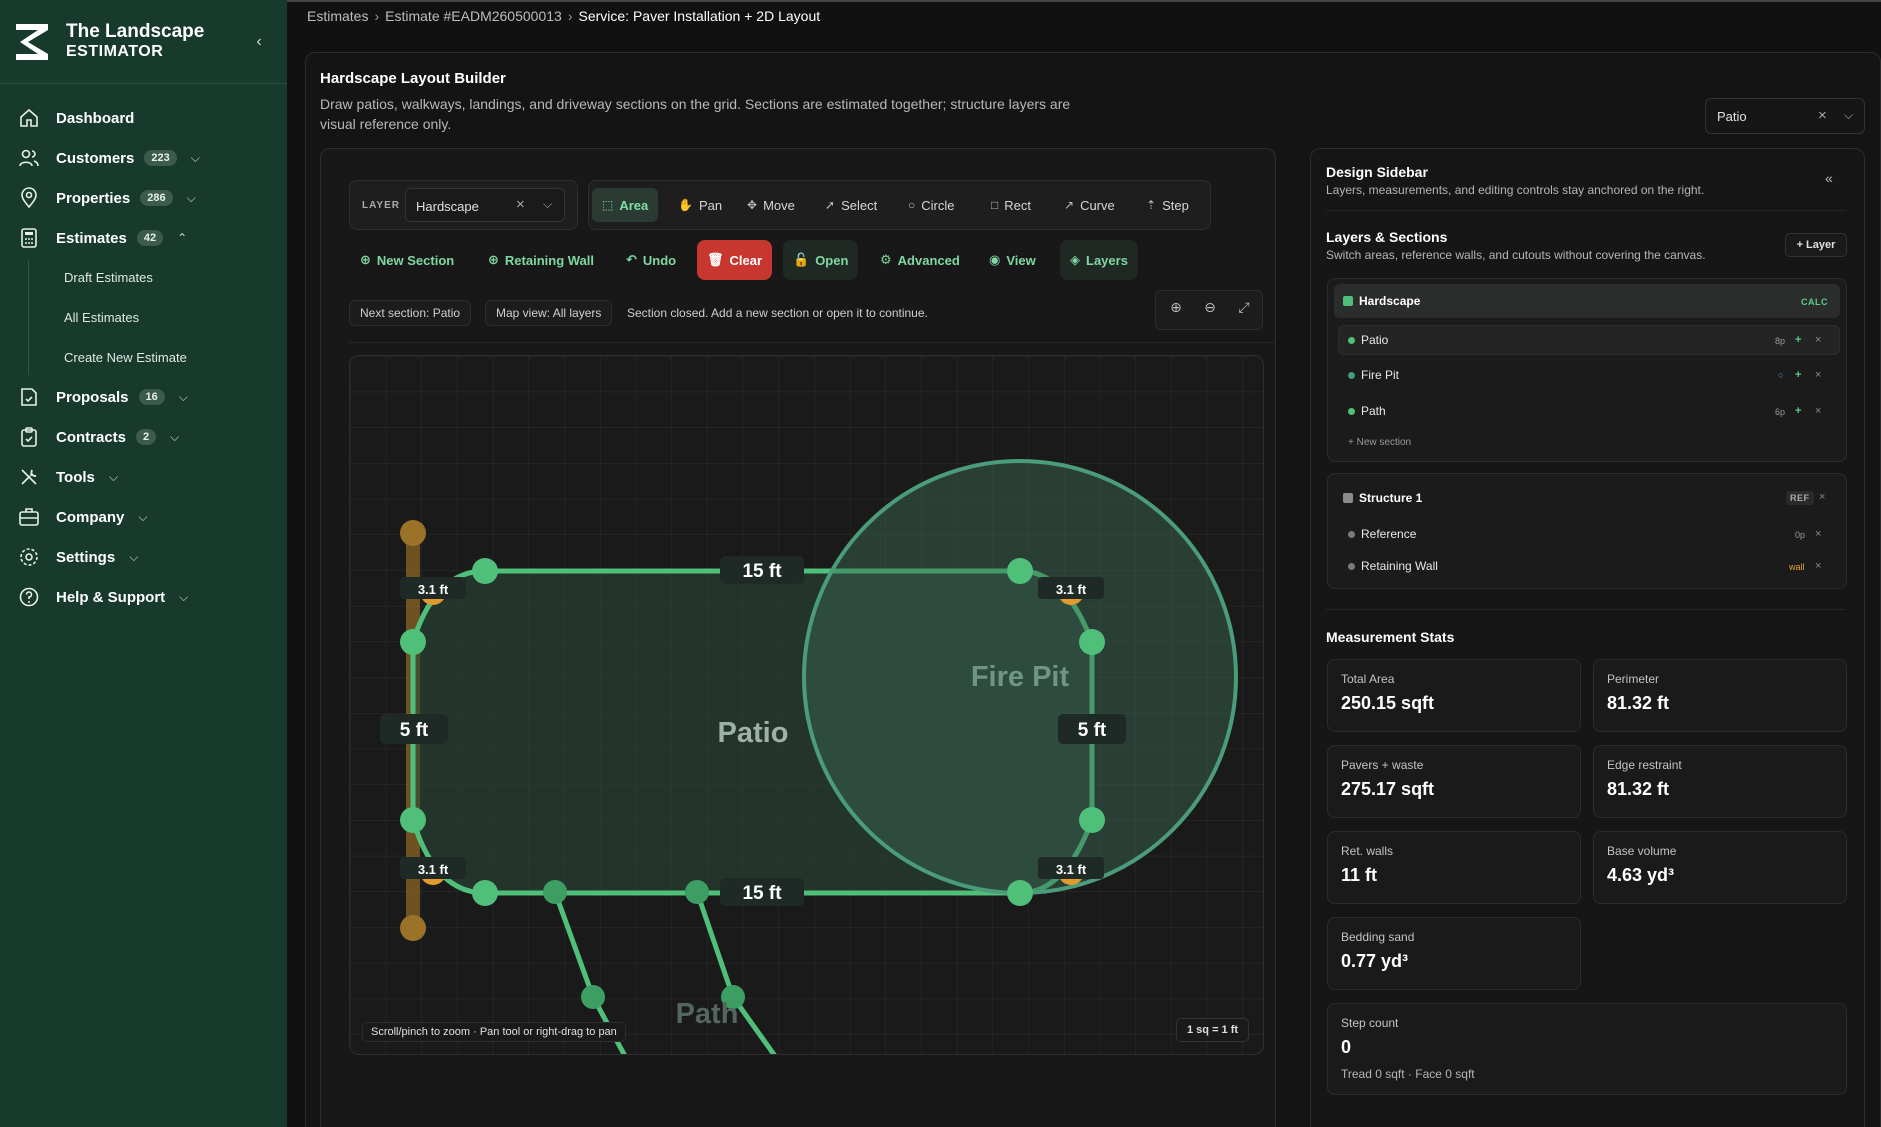 Image resolution: width=1881 pixels, height=1127 pixels. What do you see at coordinates (700, 205) in the screenshot?
I see `tool-pan: ✋ Pan` at bounding box center [700, 205].